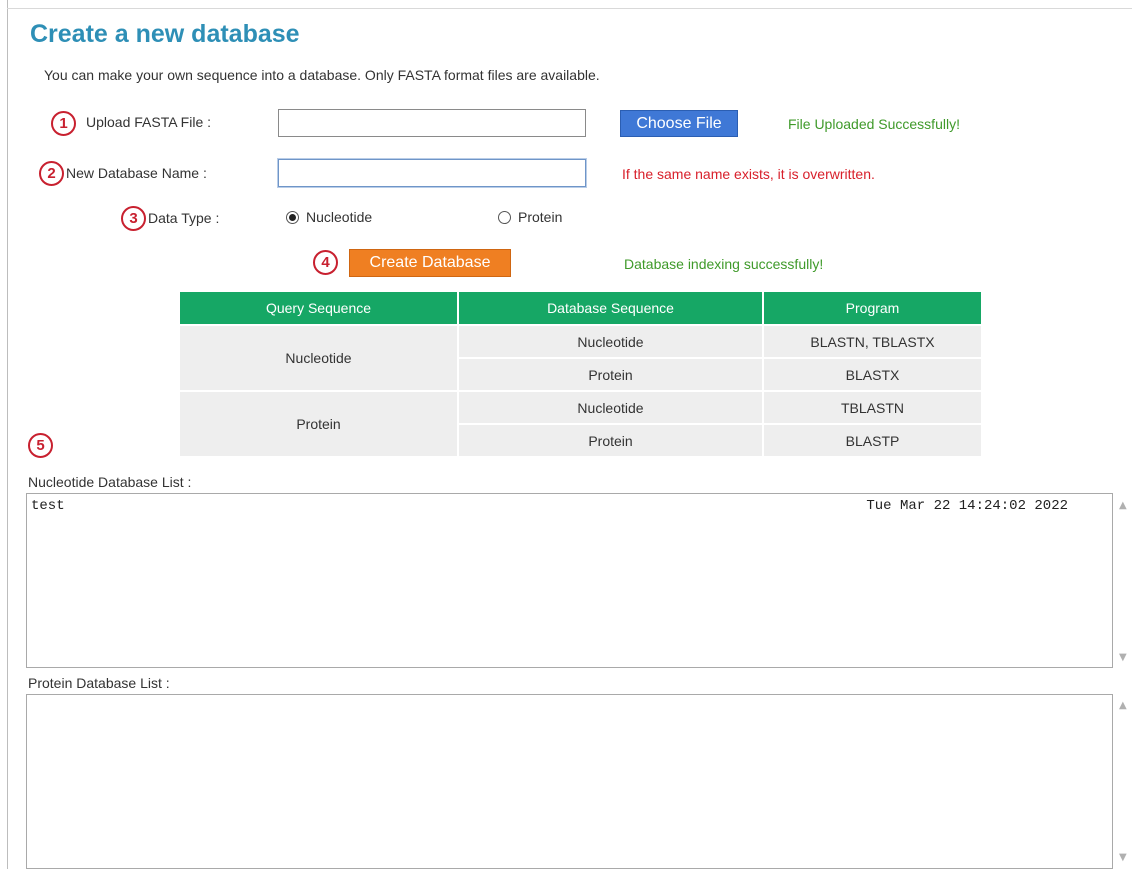 The image size is (1132, 869). I want to click on create-status-text: Database indexing successfully!, so click(724, 264).